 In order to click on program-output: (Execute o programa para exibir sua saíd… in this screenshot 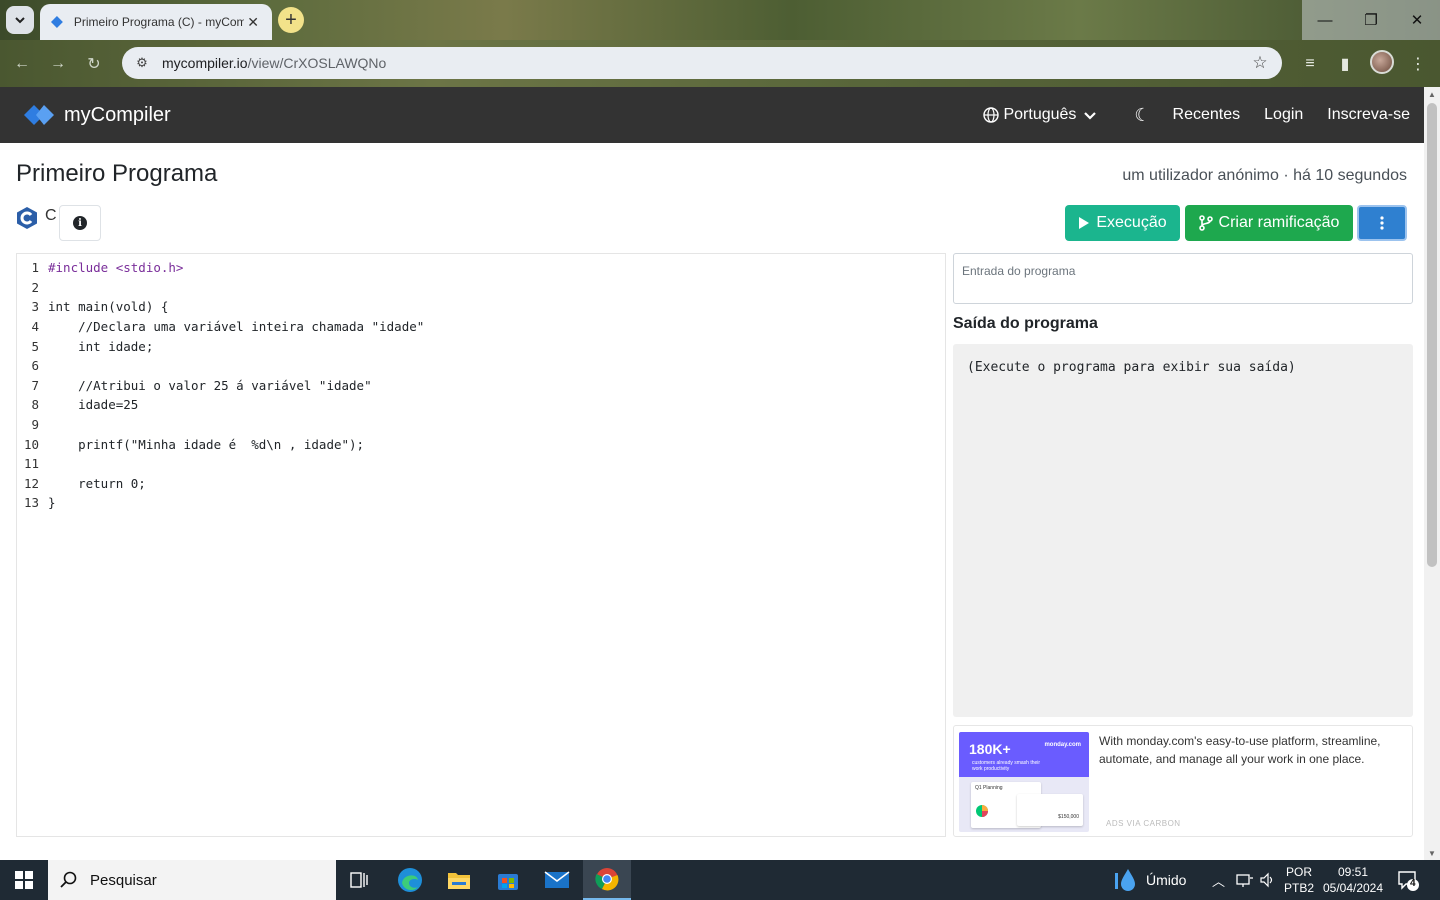, I will do `click(1183, 530)`.